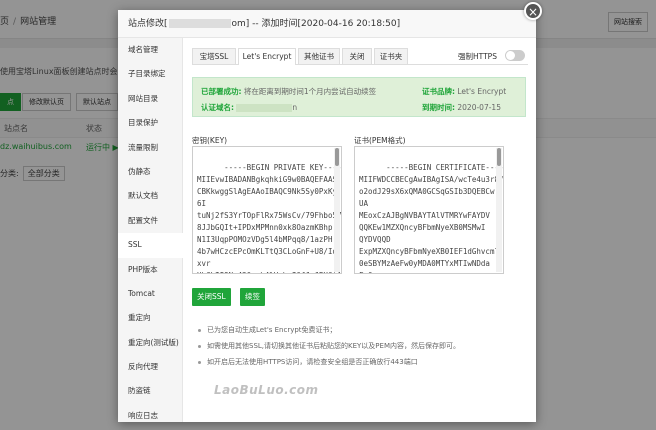  I want to click on sidebar-item-dir-protect: 目录保护, so click(150, 123).